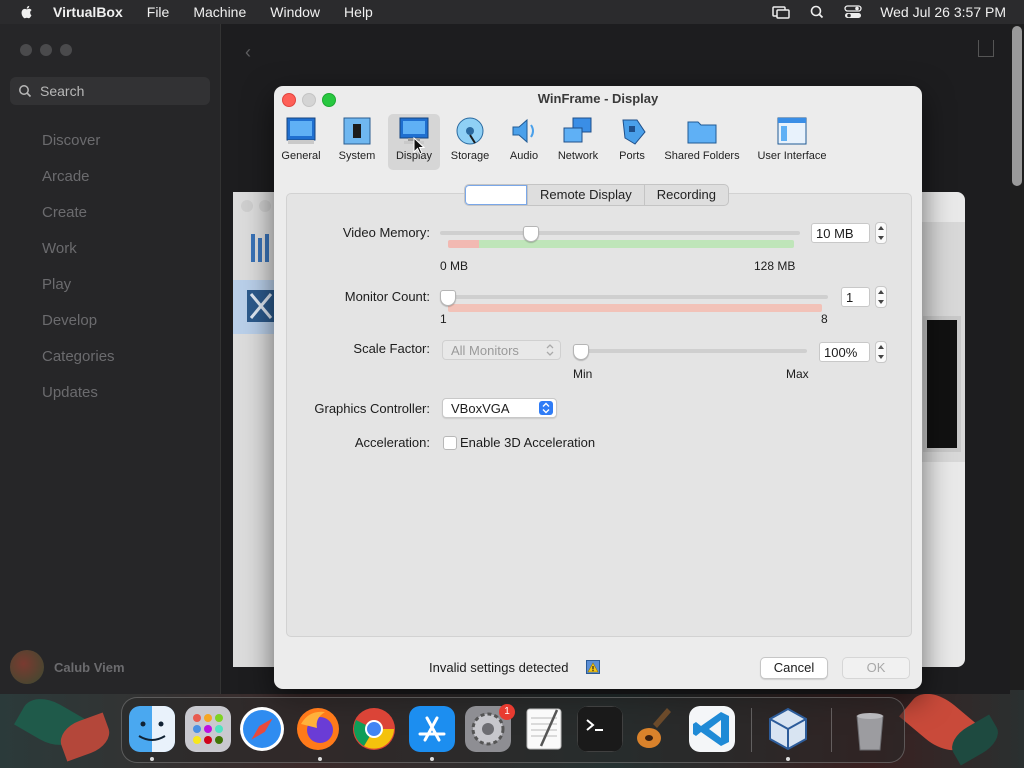  Describe the element at coordinates (432, 729) in the screenshot. I see `app-store-icon` at that location.